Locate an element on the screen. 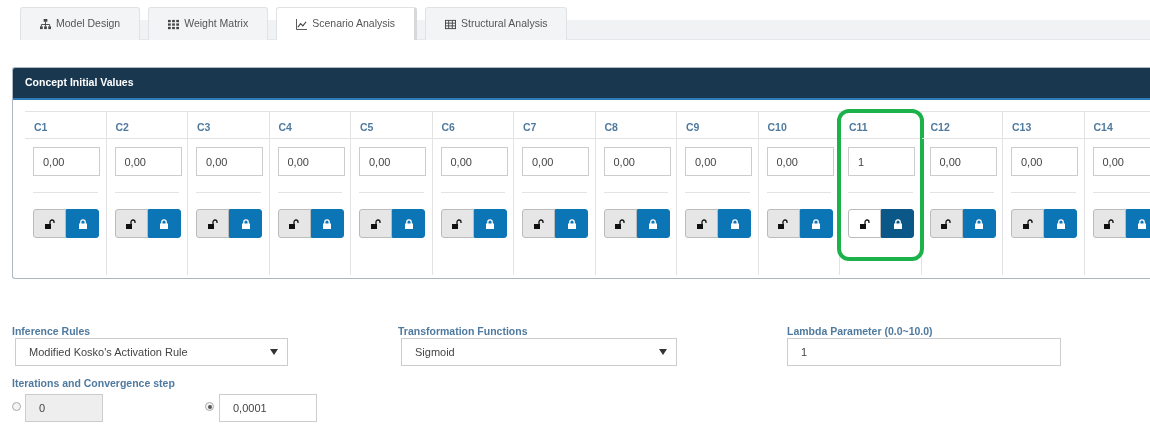  field-label: Lambda Parameter (0.0~10.0) is located at coordinates (860, 331).